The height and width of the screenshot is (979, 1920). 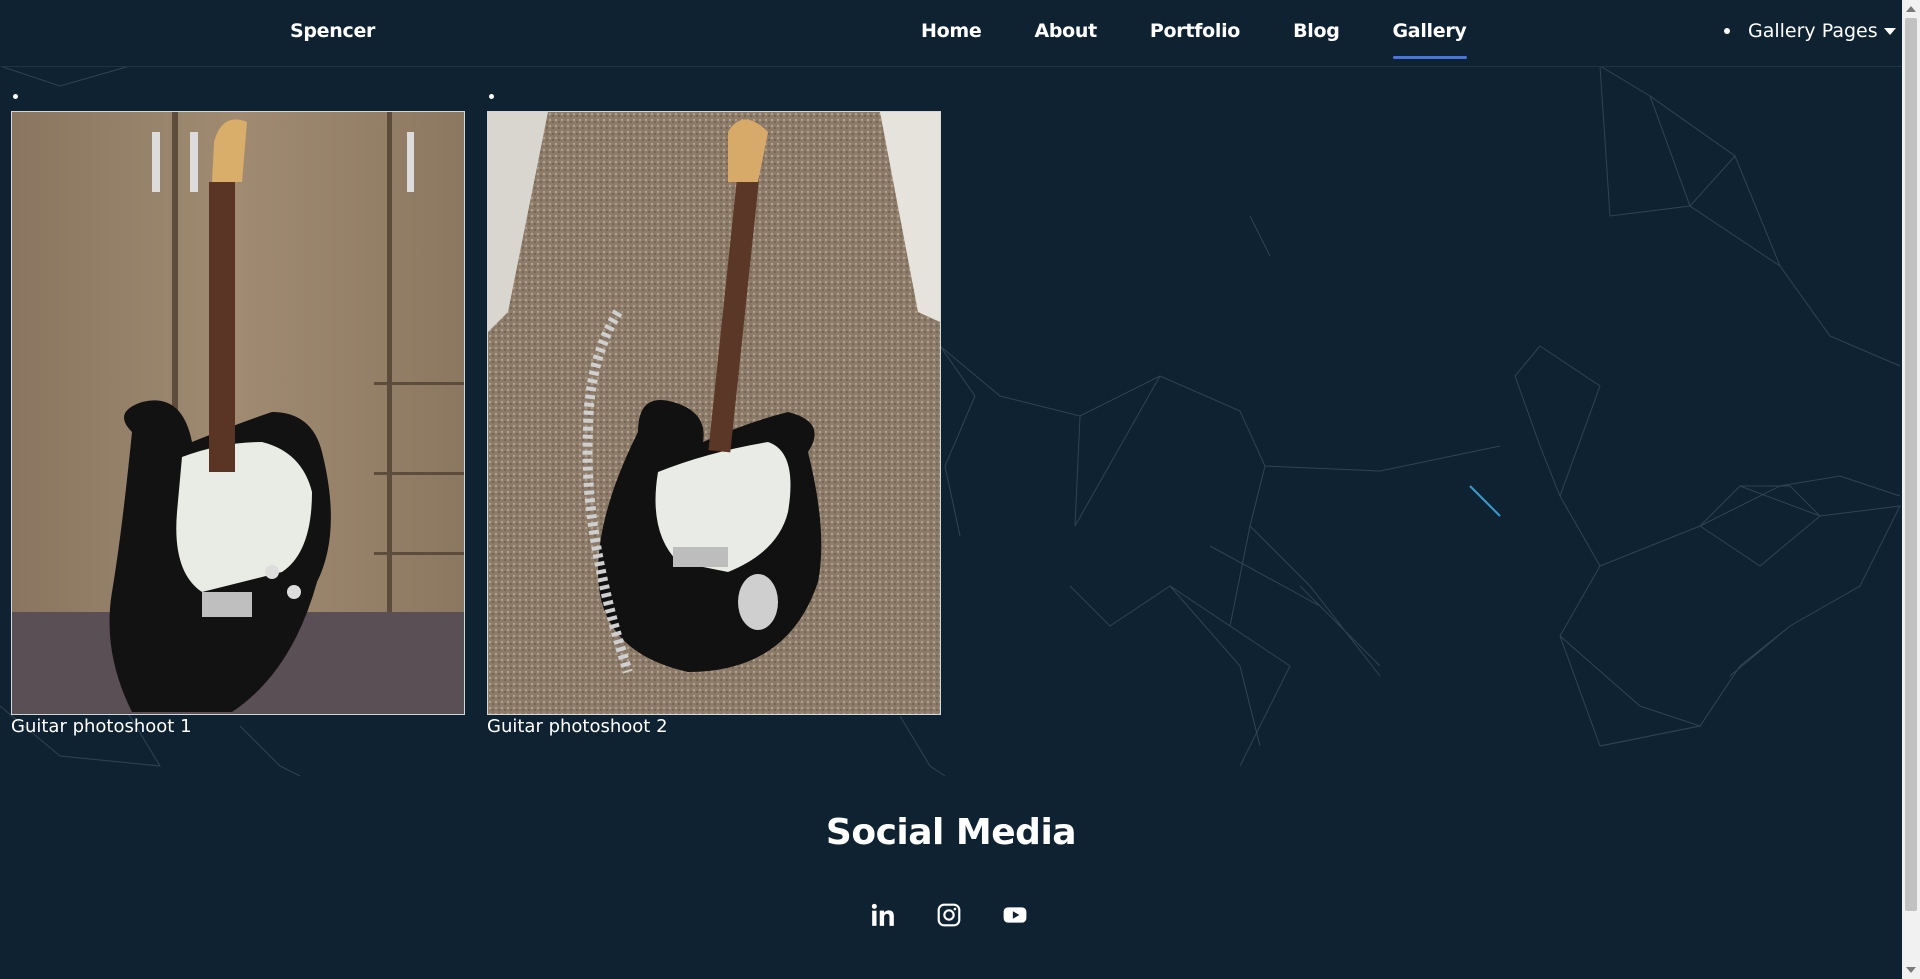 I want to click on instagram-icon, so click(x=949, y=915).